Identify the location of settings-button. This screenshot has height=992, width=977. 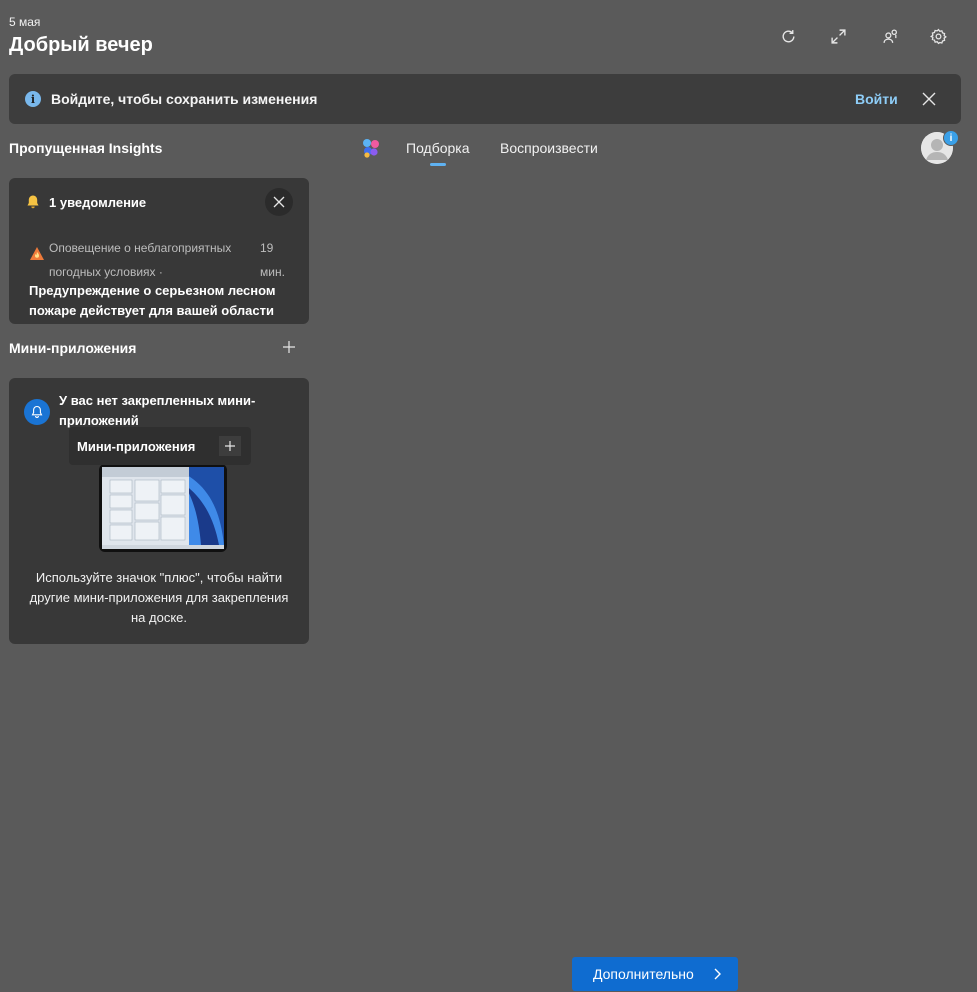
(938, 36).